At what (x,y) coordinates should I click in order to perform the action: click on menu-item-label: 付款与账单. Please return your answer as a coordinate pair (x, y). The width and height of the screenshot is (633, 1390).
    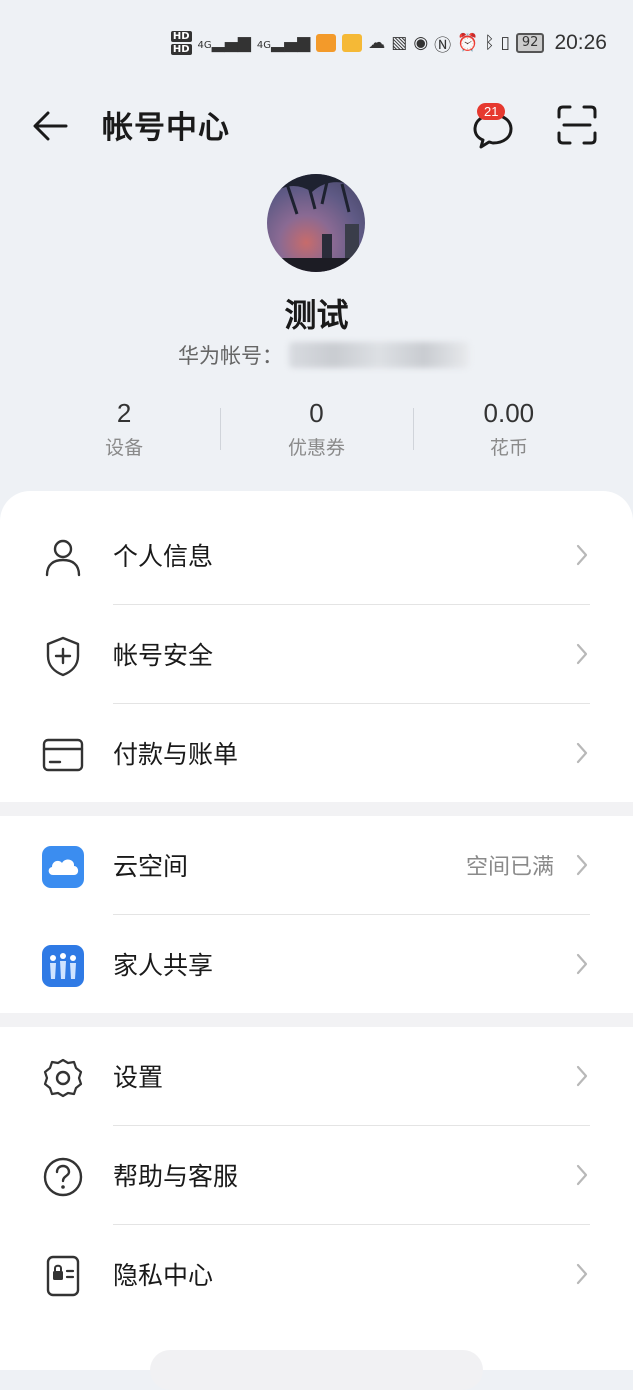
    Looking at the image, I should click on (176, 754).